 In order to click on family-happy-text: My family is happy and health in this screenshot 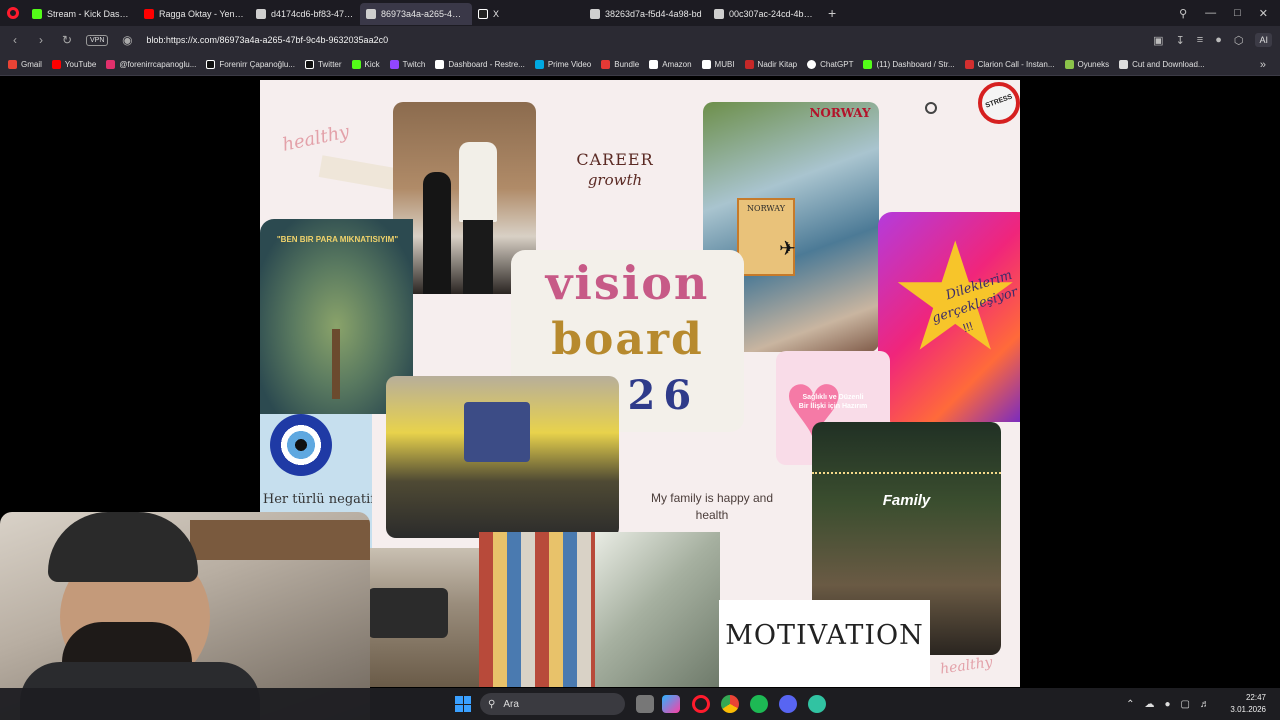, I will do `click(712, 506)`.